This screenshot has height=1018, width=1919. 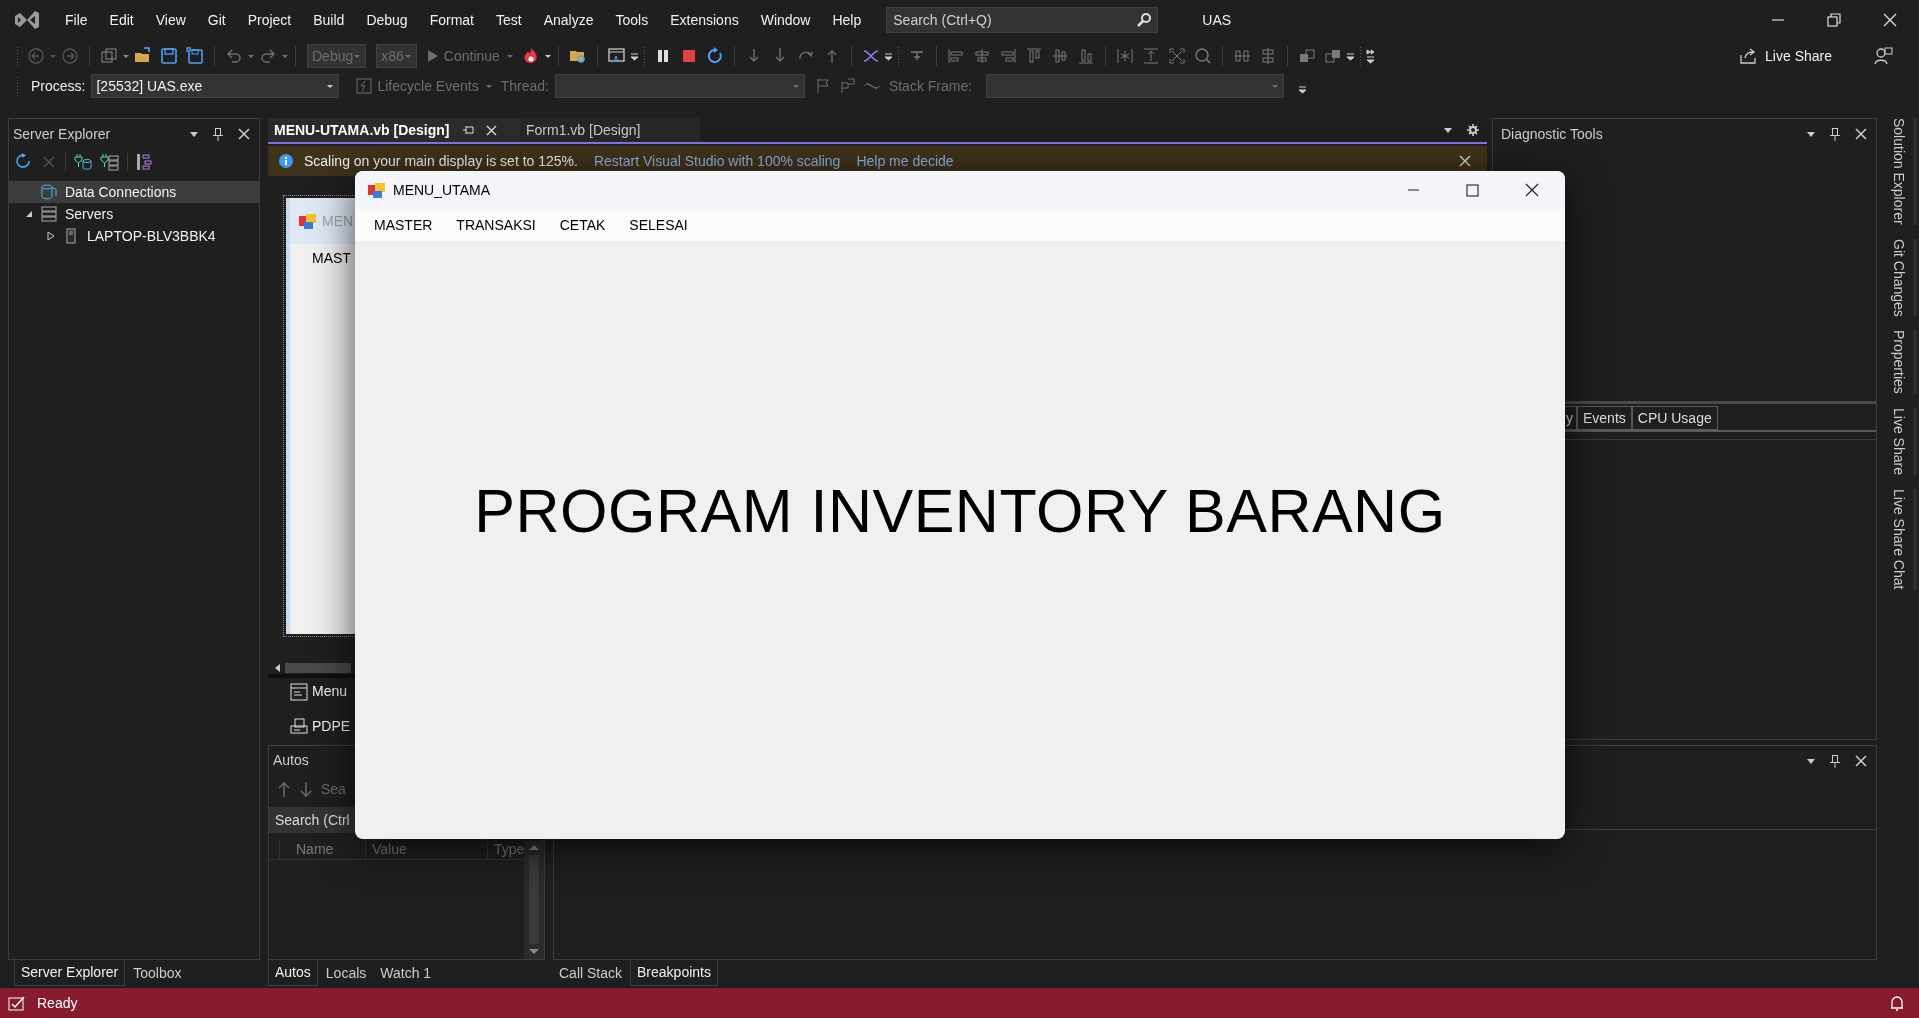 What do you see at coordinates (1370, 56) in the screenshot?
I see `more-tools-icon` at bounding box center [1370, 56].